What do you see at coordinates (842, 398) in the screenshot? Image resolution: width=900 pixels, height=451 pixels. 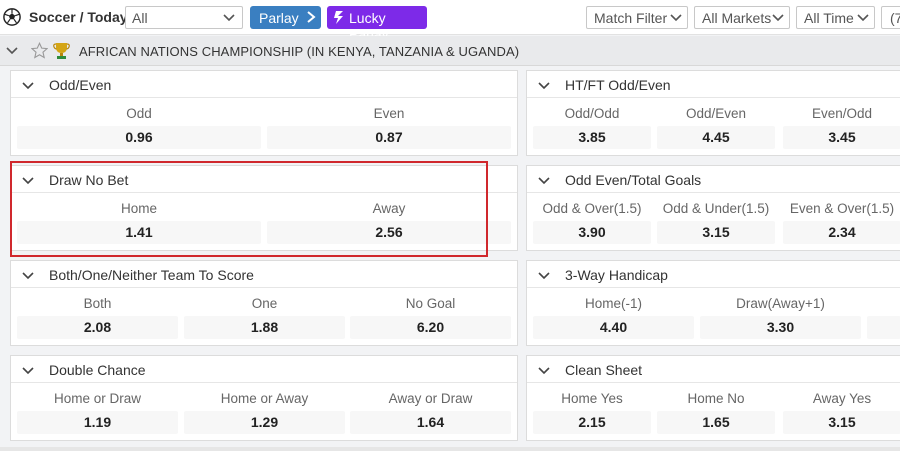 I see `selection-label: Away Yes` at bounding box center [842, 398].